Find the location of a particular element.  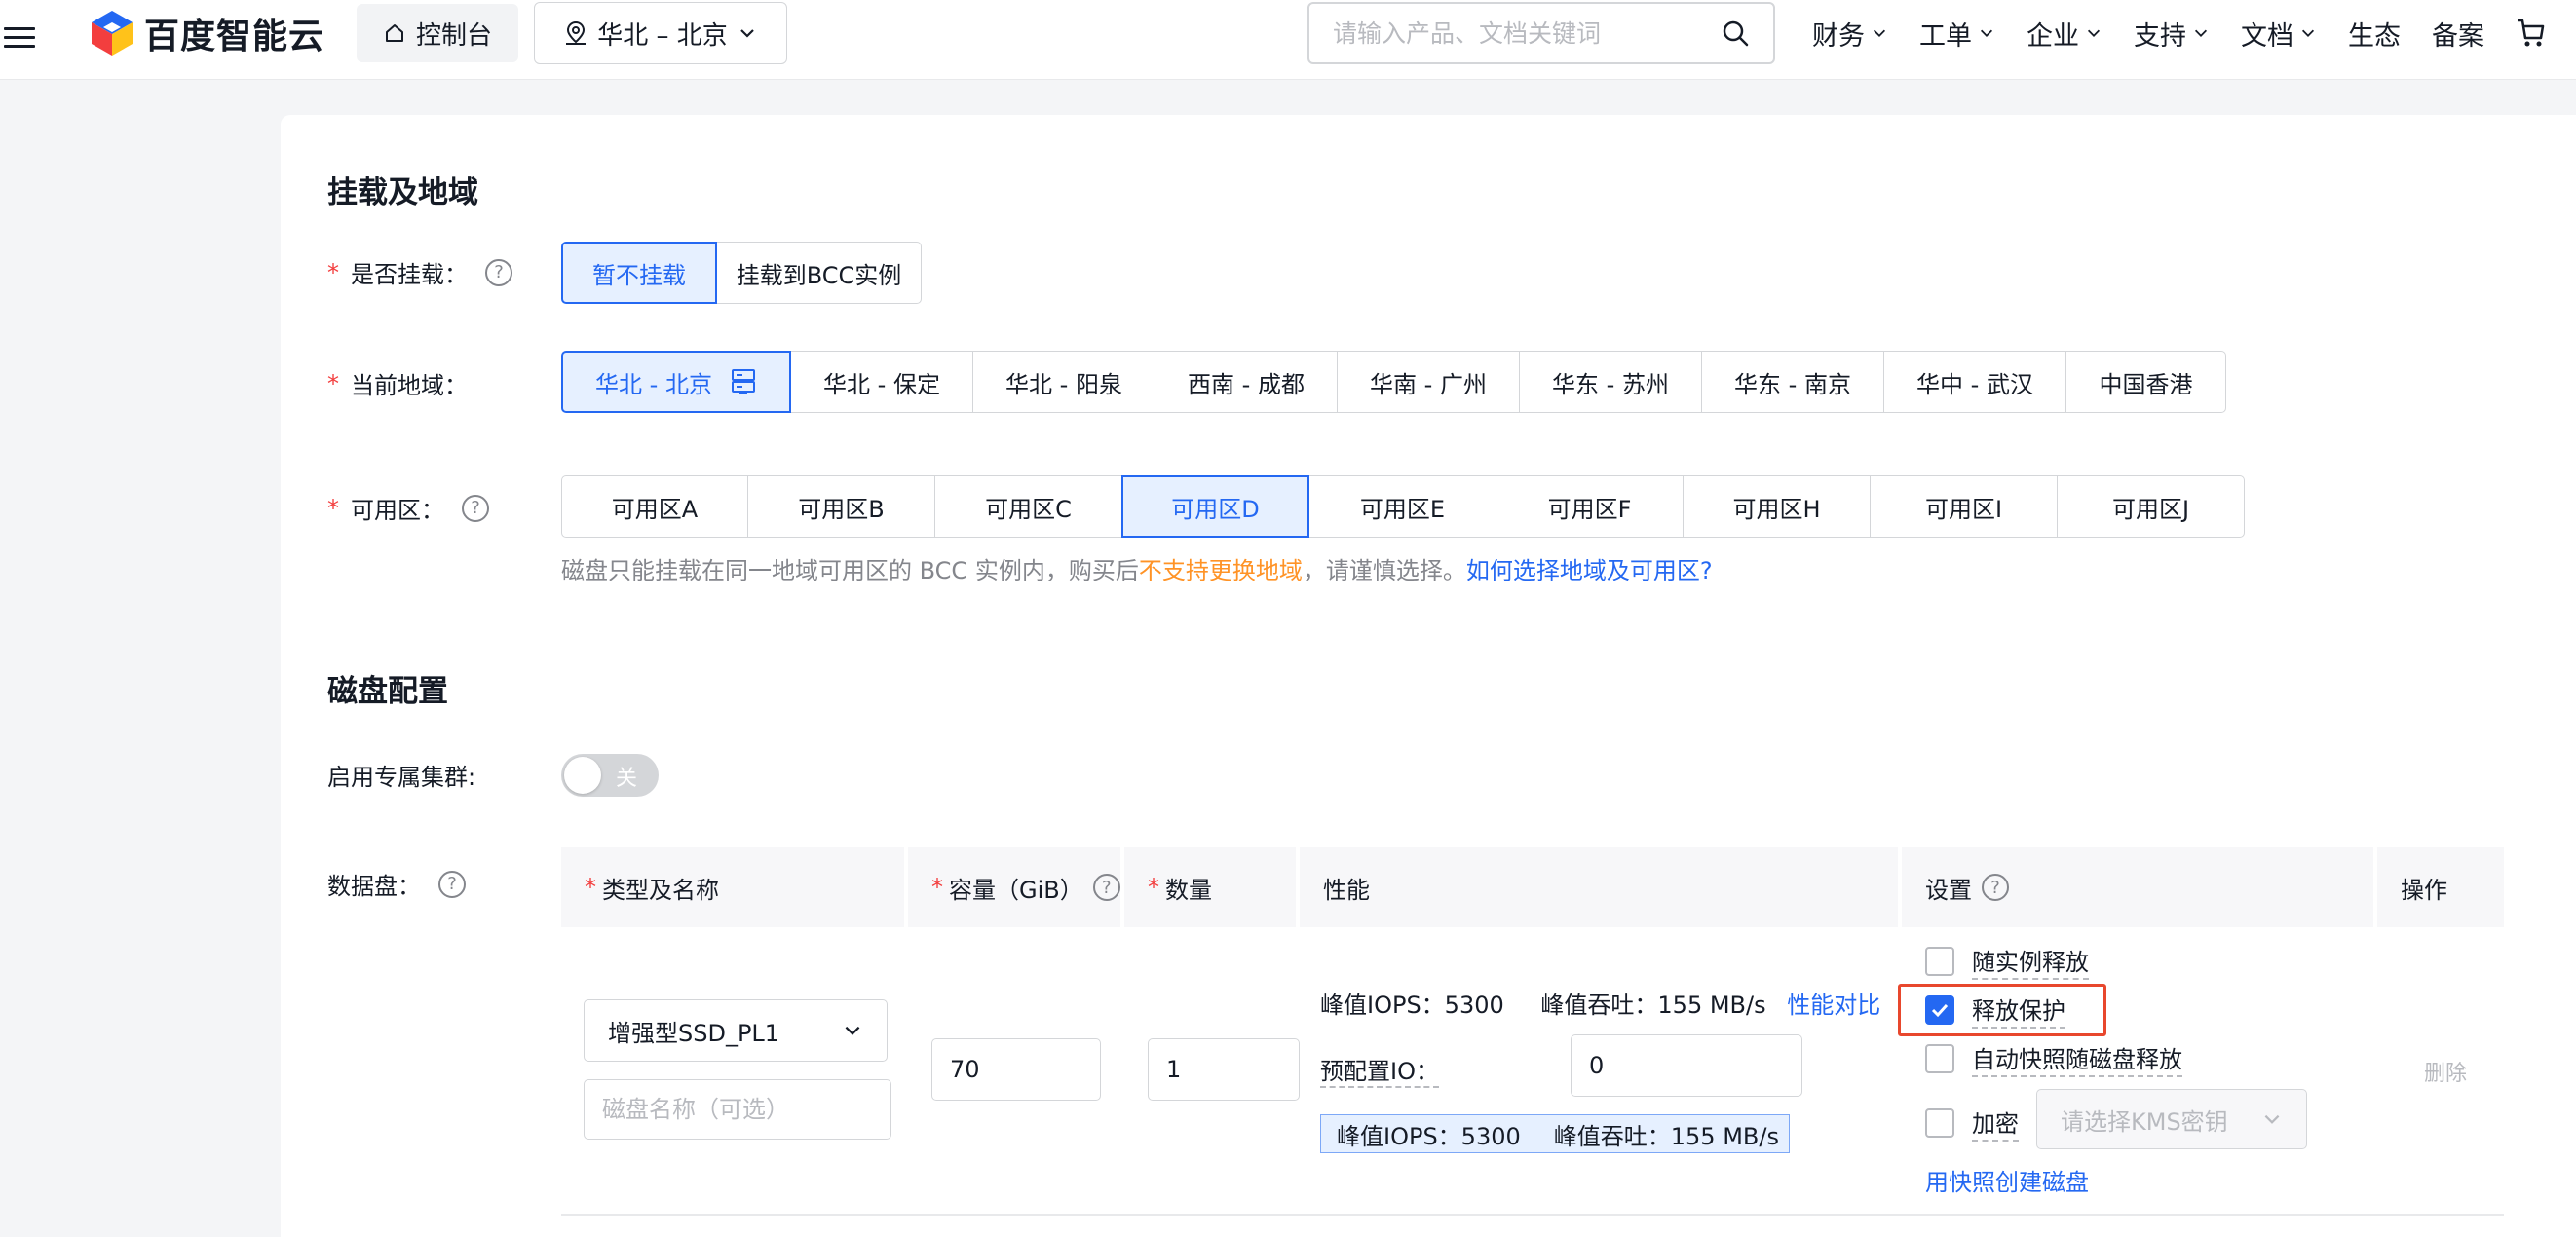

checkbox-auto-snapshot is located at coordinates (1939, 1058).